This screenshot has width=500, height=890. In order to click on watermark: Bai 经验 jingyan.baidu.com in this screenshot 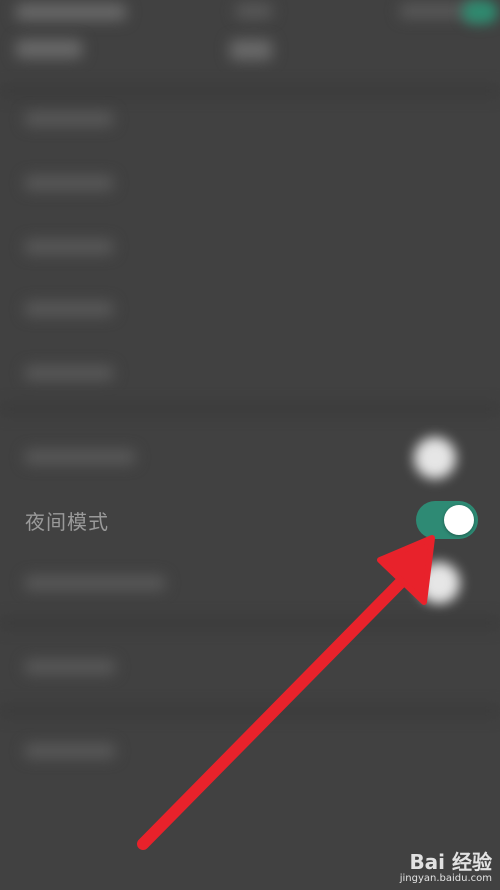, I will do `click(446, 865)`.